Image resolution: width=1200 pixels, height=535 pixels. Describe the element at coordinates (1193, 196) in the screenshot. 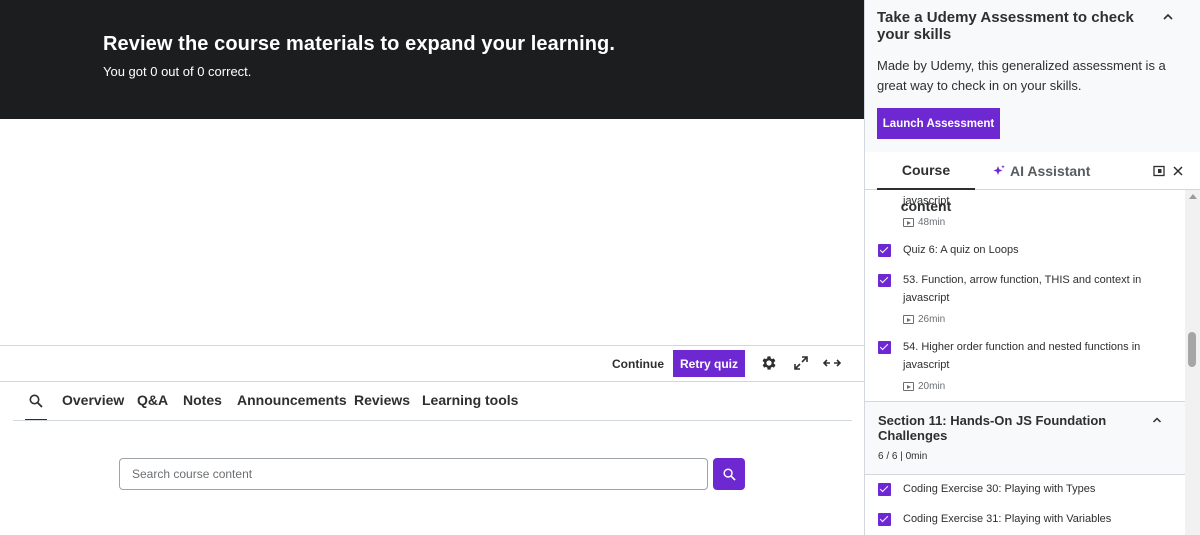

I see `scroll-up-arrow` at that location.